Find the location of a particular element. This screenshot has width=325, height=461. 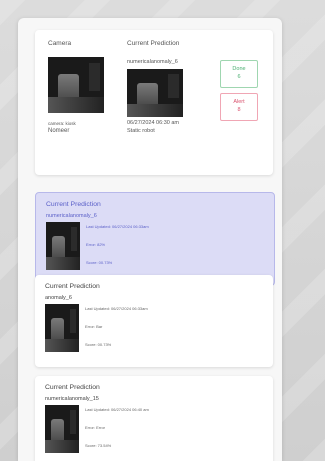

done-stat-title: Done is located at coordinates (239, 69).